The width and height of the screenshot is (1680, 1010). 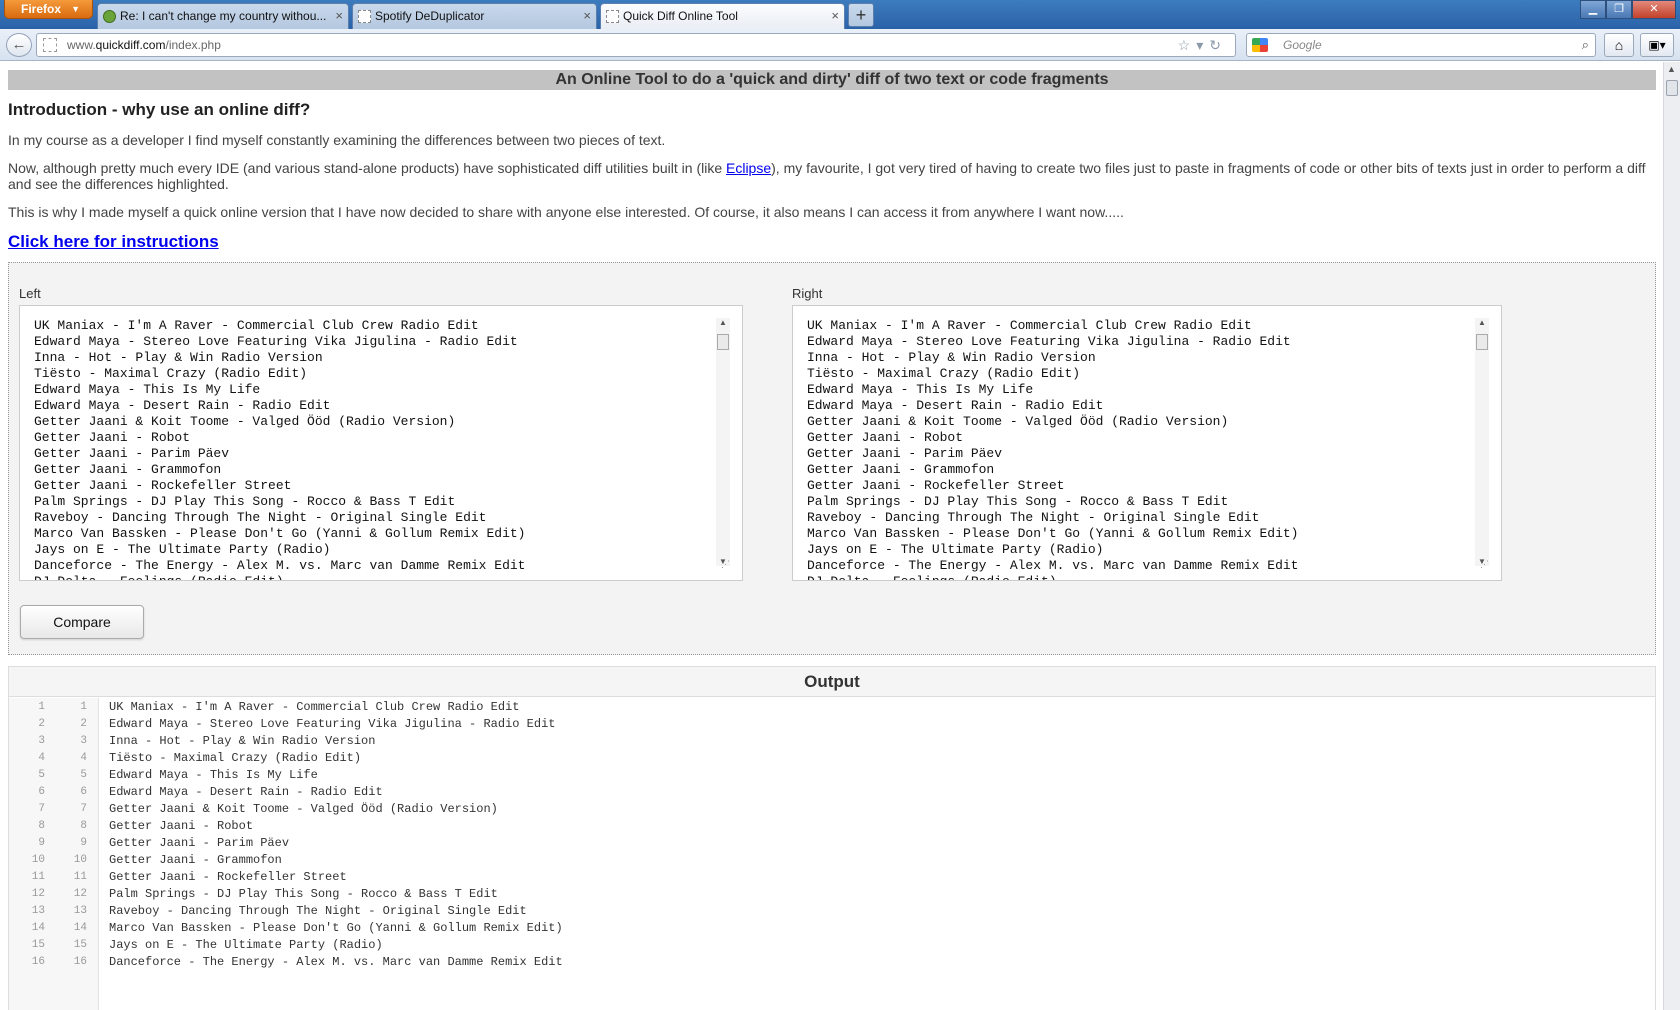 I want to click on textarea-line: Getter Jaani - Rockefeller Street, so click(x=936, y=485).